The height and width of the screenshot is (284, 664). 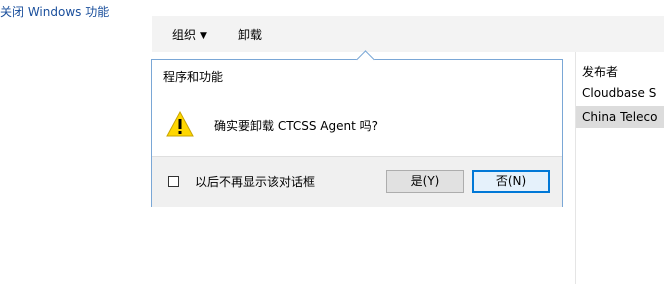 What do you see at coordinates (250, 34) in the screenshot?
I see `uninstall-button: 卸载` at bounding box center [250, 34].